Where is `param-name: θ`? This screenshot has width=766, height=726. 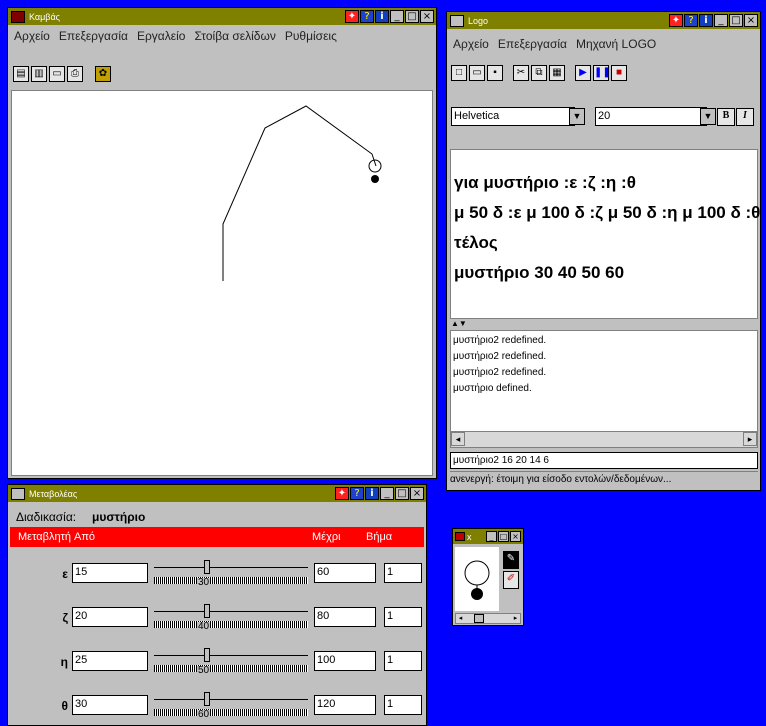
param-name: θ is located at coordinates (65, 706).